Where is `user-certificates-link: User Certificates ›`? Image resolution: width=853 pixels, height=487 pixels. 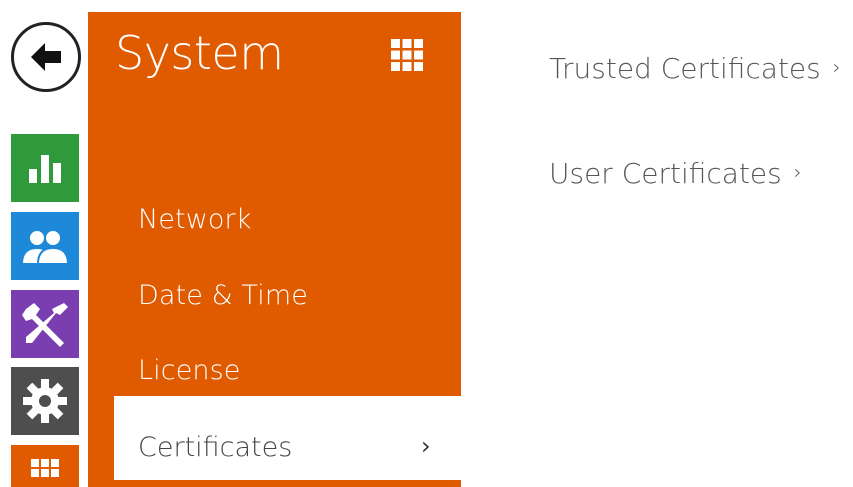
user-certificates-link: User Certificates › is located at coordinates (675, 173).